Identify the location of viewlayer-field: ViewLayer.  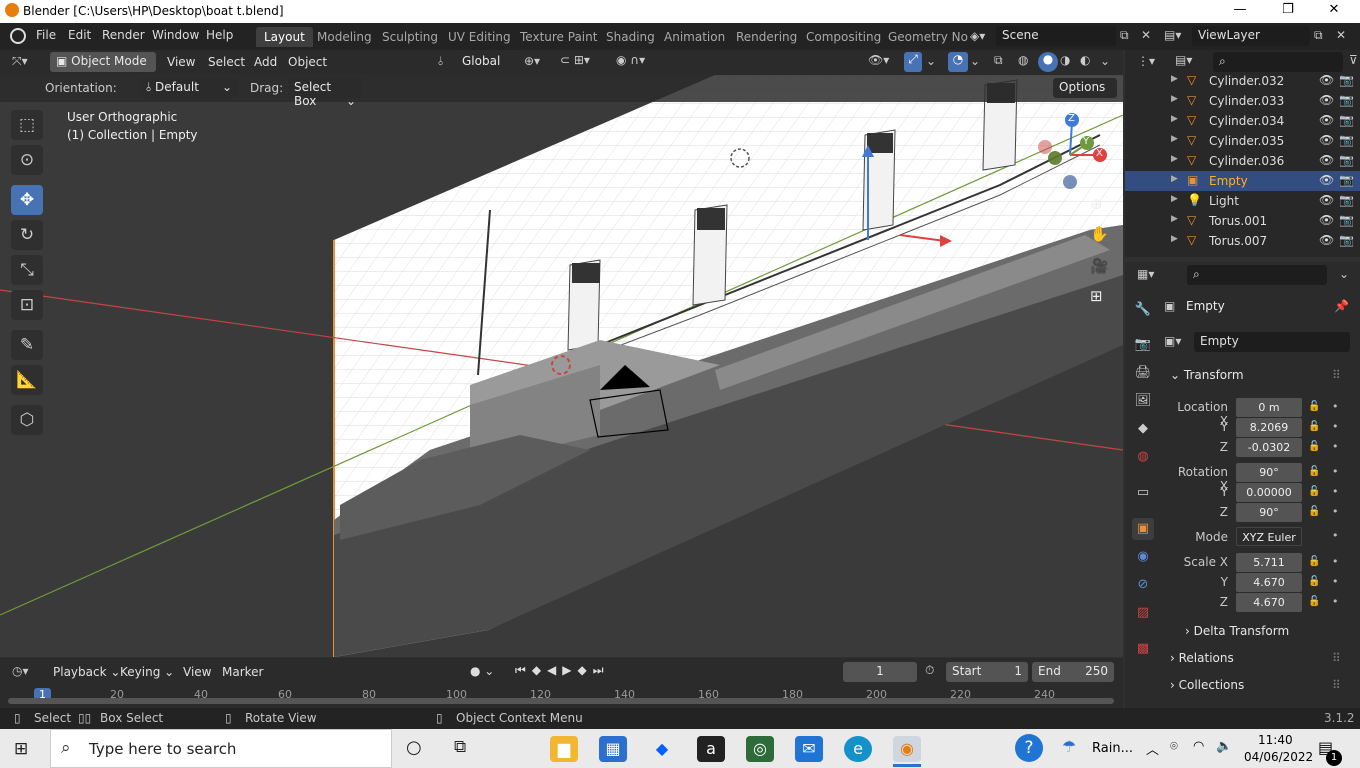
(1251, 36).